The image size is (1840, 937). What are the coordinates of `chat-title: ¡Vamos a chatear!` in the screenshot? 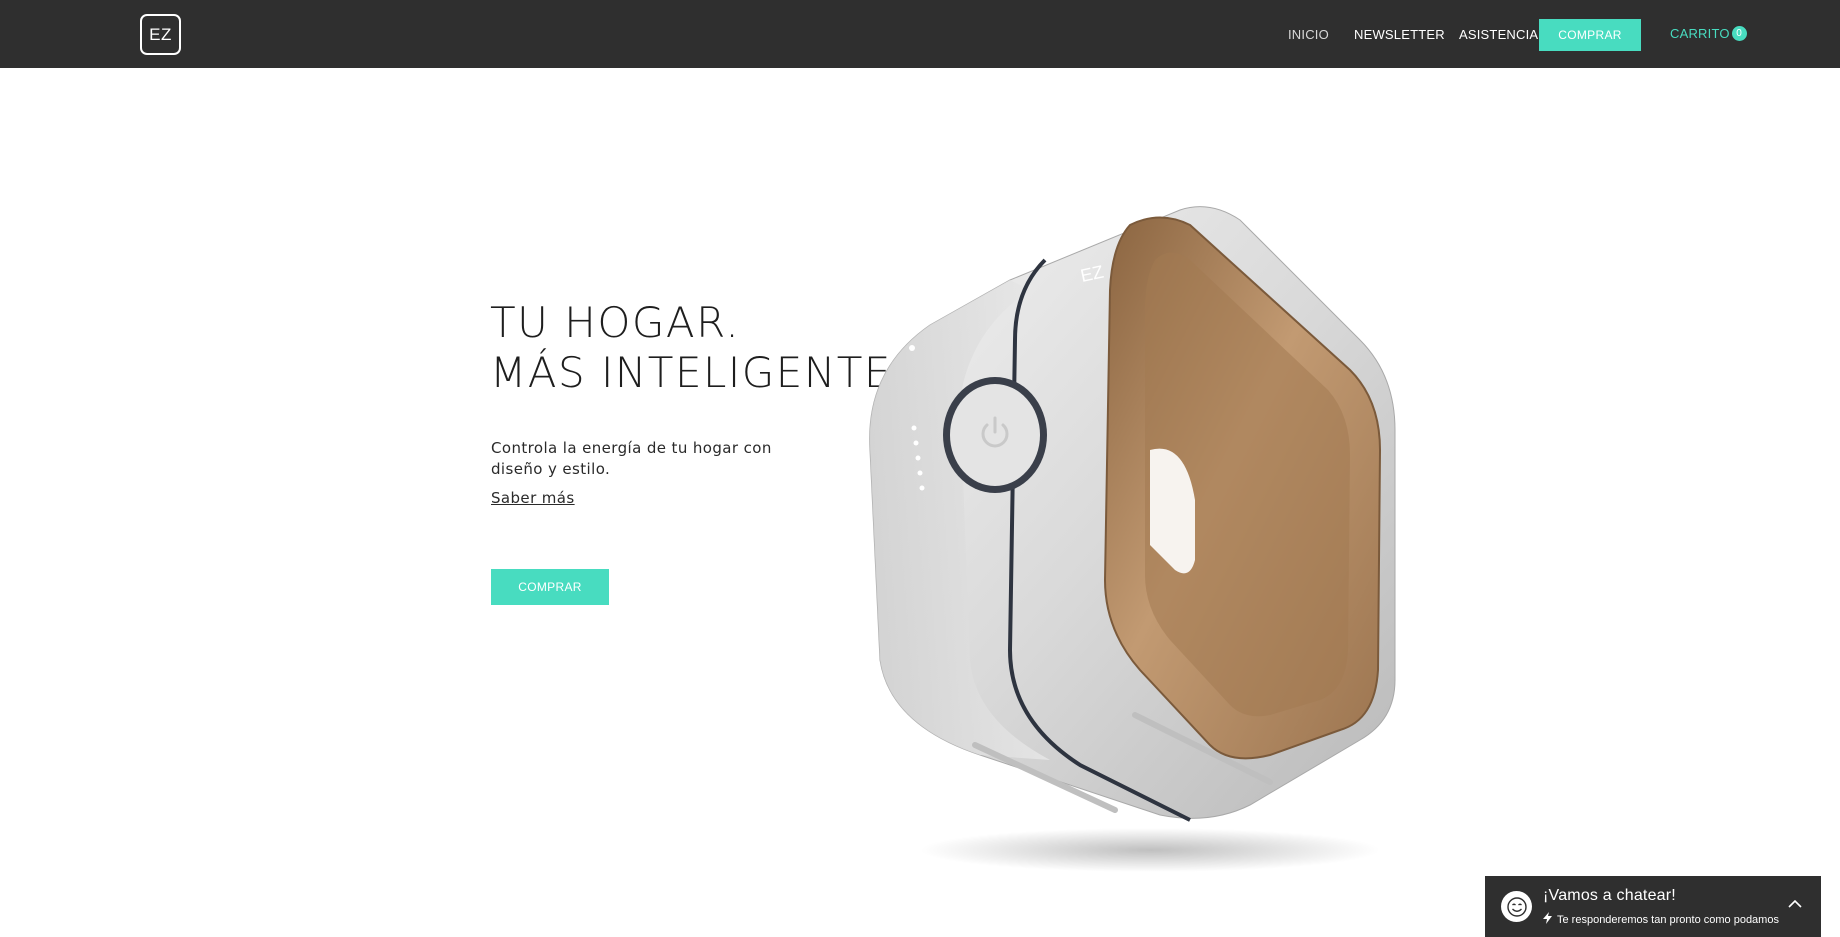 It's located at (1609, 895).